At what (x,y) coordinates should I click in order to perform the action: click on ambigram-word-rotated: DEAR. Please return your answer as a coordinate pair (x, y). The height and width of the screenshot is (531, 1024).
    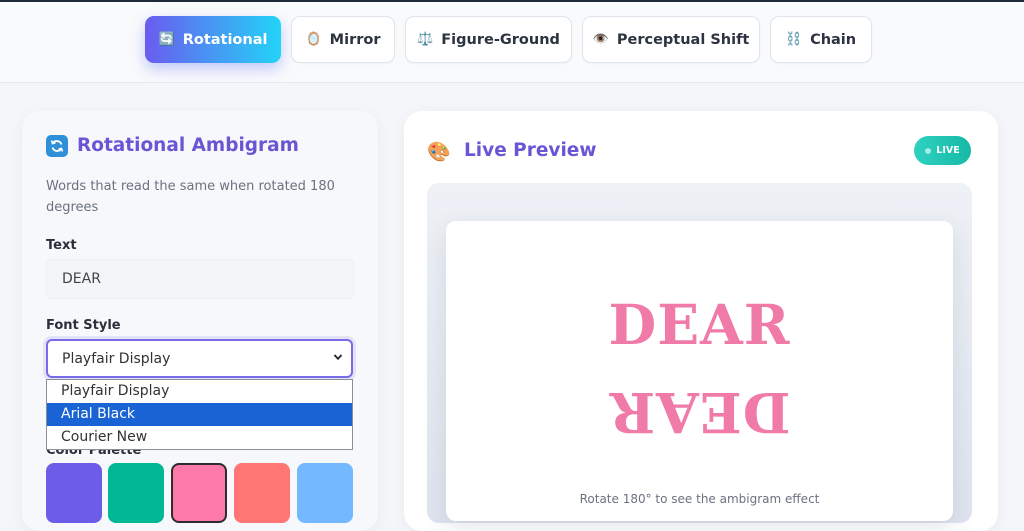
    Looking at the image, I should click on (699, 412).